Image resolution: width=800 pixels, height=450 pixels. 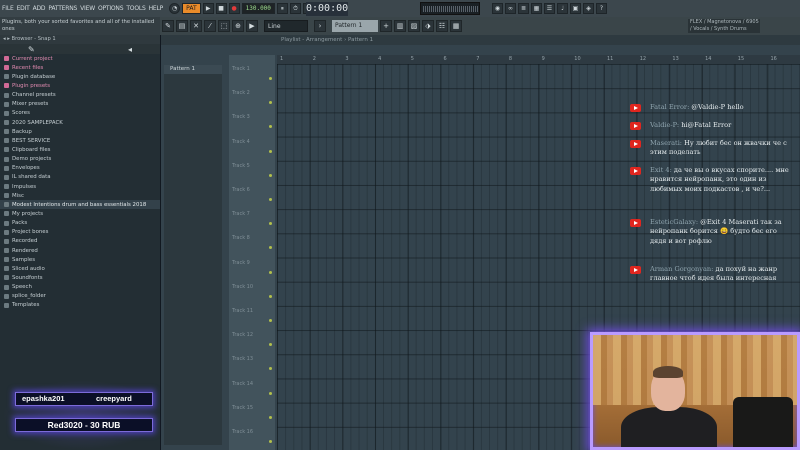 I want to click on song-time-display: 0:00:00, so click(x=327, y=9).